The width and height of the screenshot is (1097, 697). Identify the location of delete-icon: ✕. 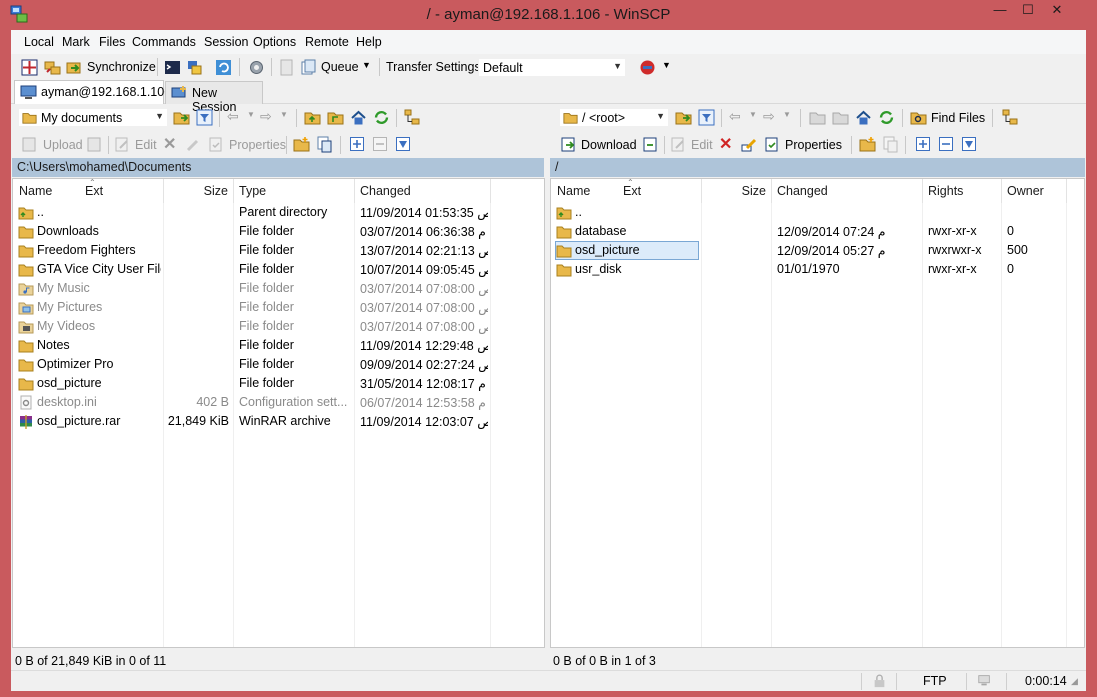
(169, 144).